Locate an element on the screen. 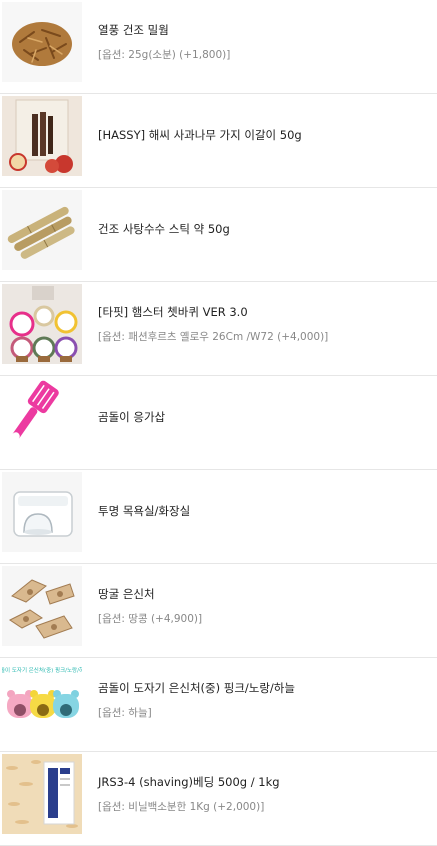 Image resolution: width=437 pixels, height=846 pixels. scoop-photo is located at coordinates (42, 418).